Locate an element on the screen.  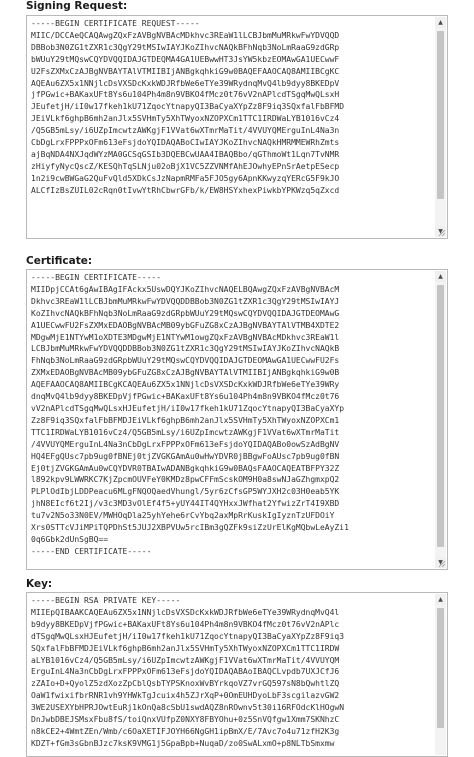
certificate-scrollbar: ▲ ▼ is located at coordinates (440, 419).